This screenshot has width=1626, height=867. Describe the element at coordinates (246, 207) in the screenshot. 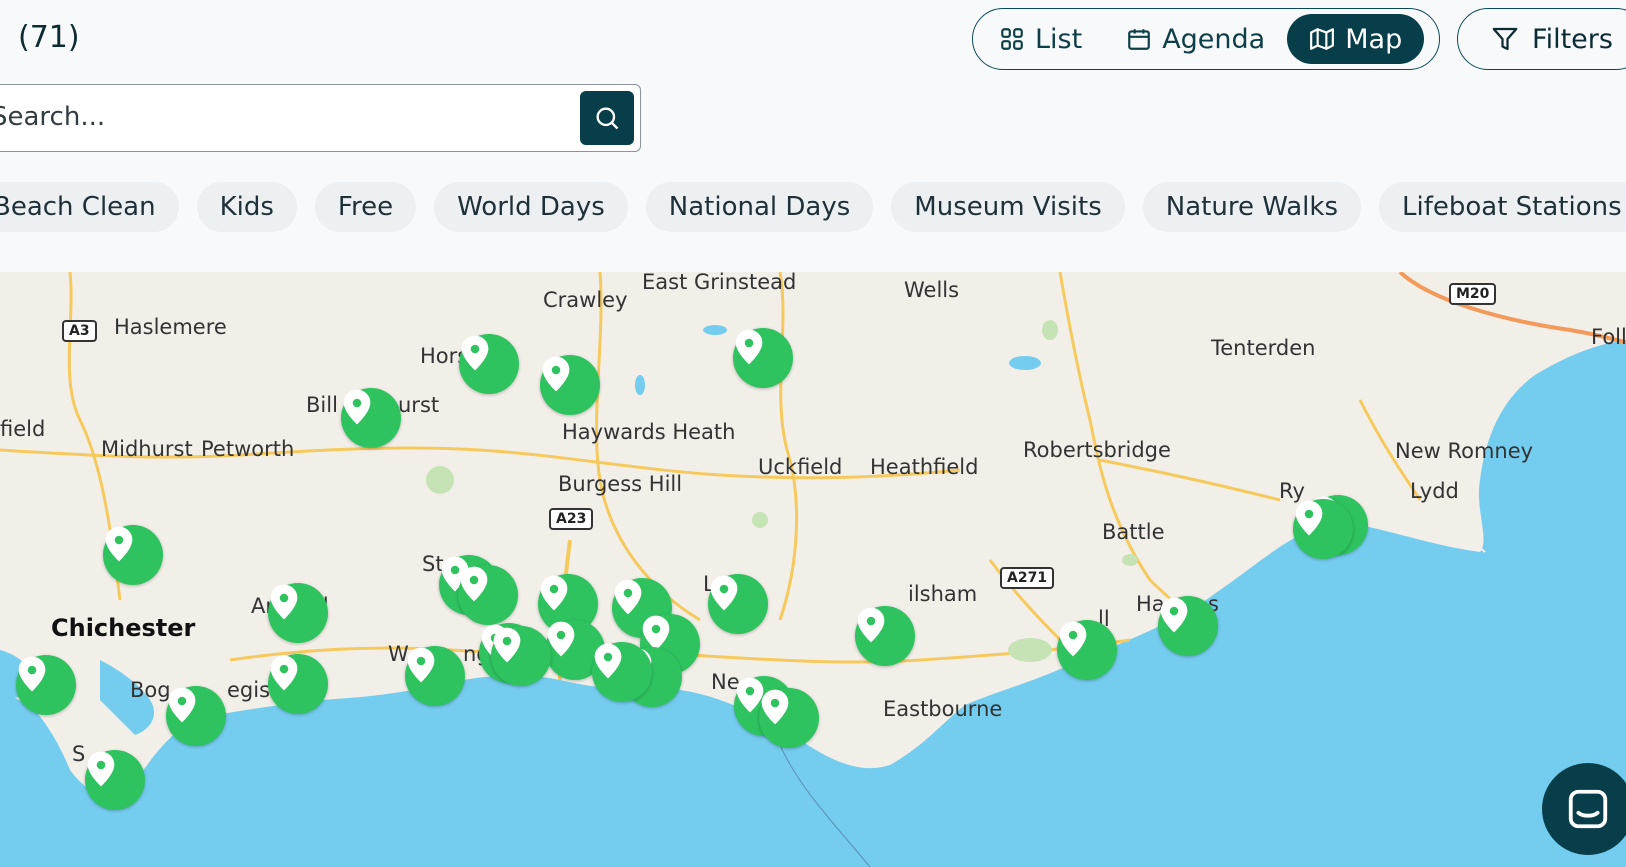

I see `chip-kids: Kids` at that location.